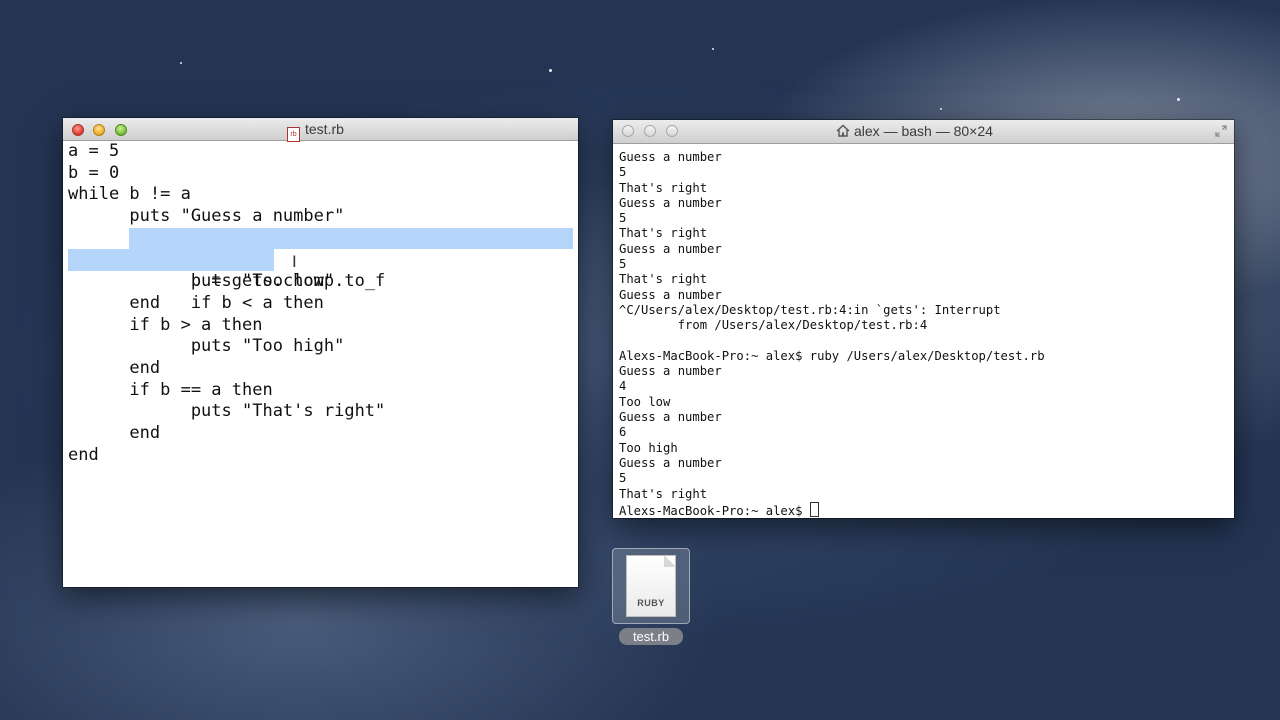 The width and height of the screenshot is (1280, 720). Describe the element at coordinates (773, 325) in the screenshot. I see `terminal-line: from /Users/alex/Desktop/test.rb:4` at that location.